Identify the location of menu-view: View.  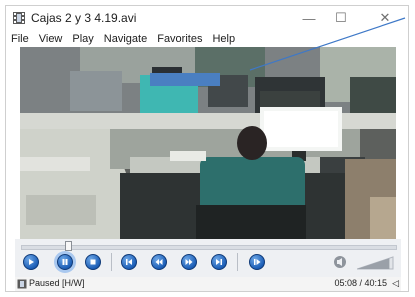
(51, 39).